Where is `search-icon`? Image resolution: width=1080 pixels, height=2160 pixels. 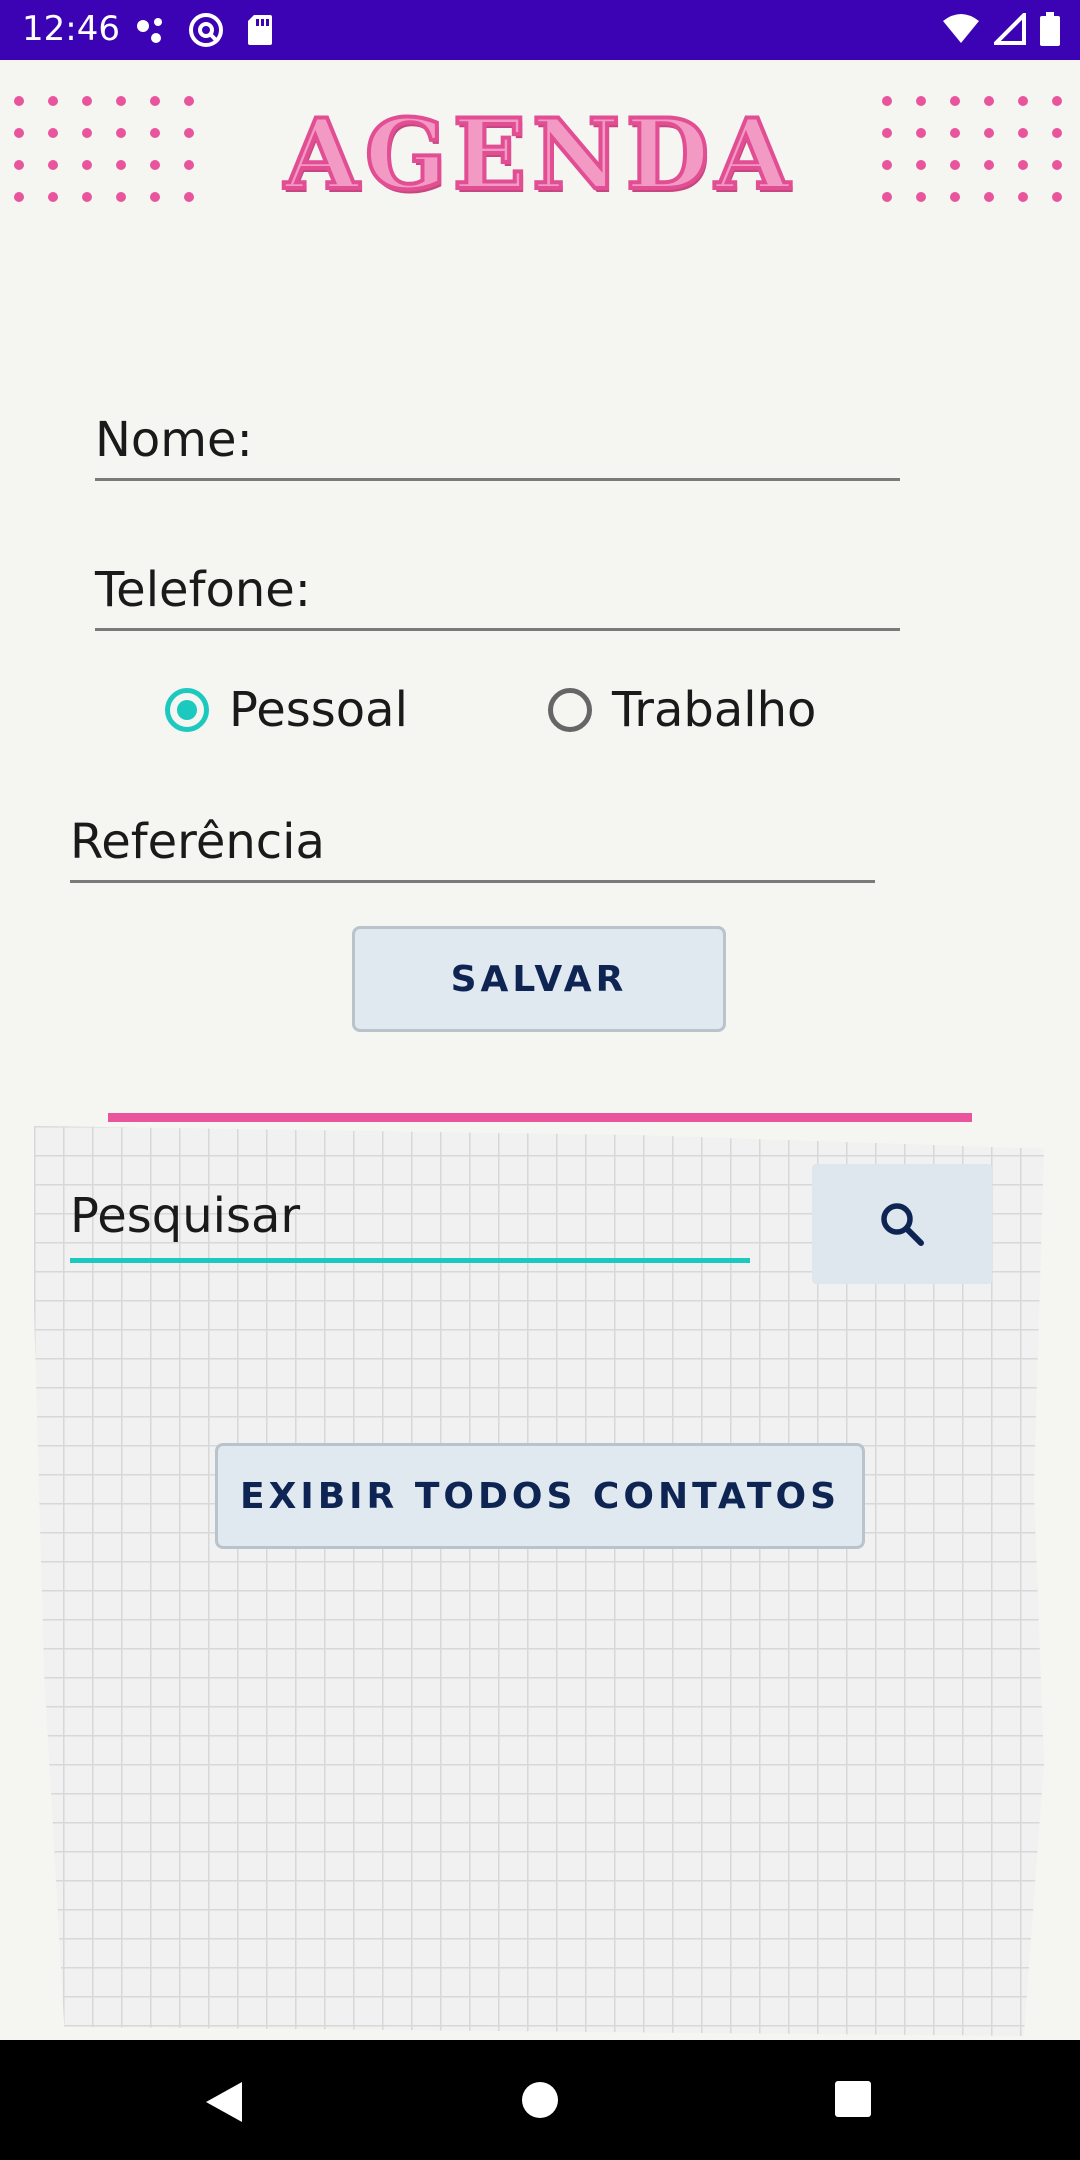
search-icon is located at coordinates (902, 1224).